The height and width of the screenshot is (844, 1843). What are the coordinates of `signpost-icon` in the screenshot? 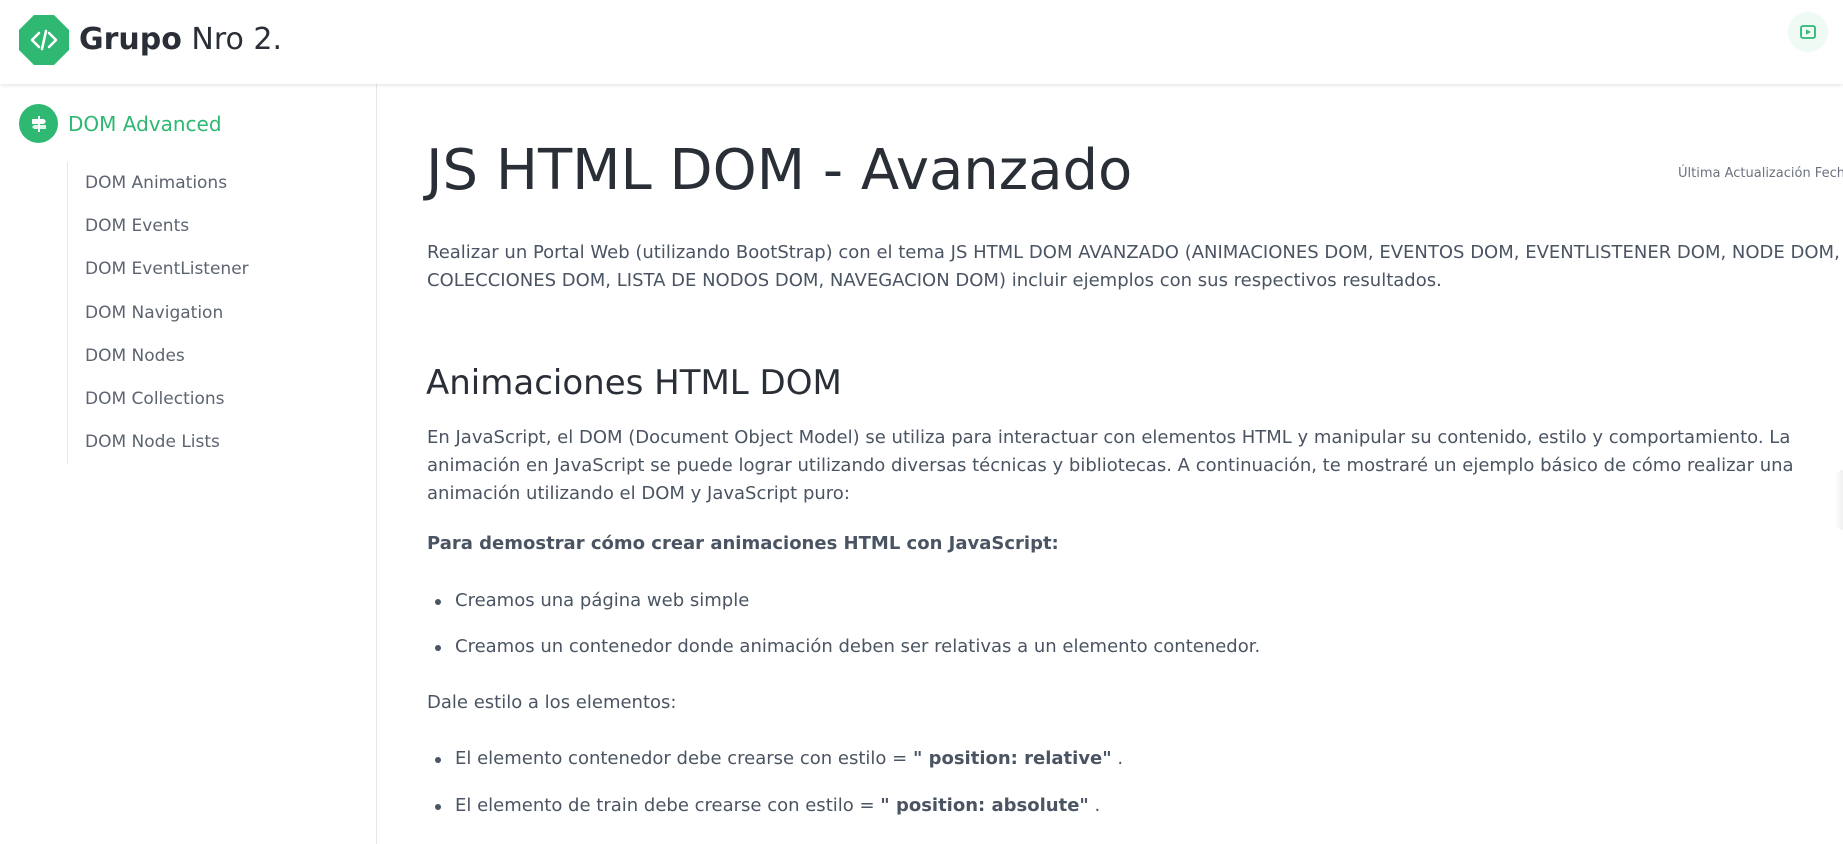 It's located at (38, 123).